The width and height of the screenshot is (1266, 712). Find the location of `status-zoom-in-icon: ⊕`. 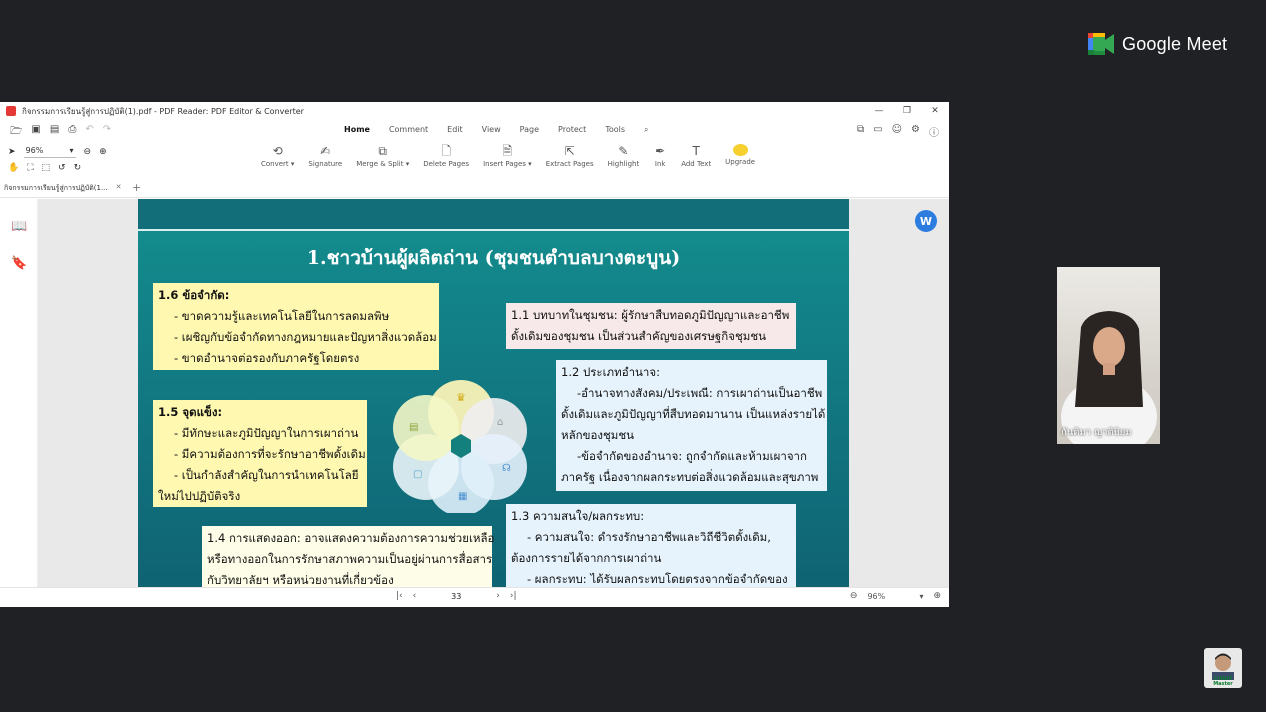

status-zoom-in-icon: ⊕ is located at coordinates (937, 596).